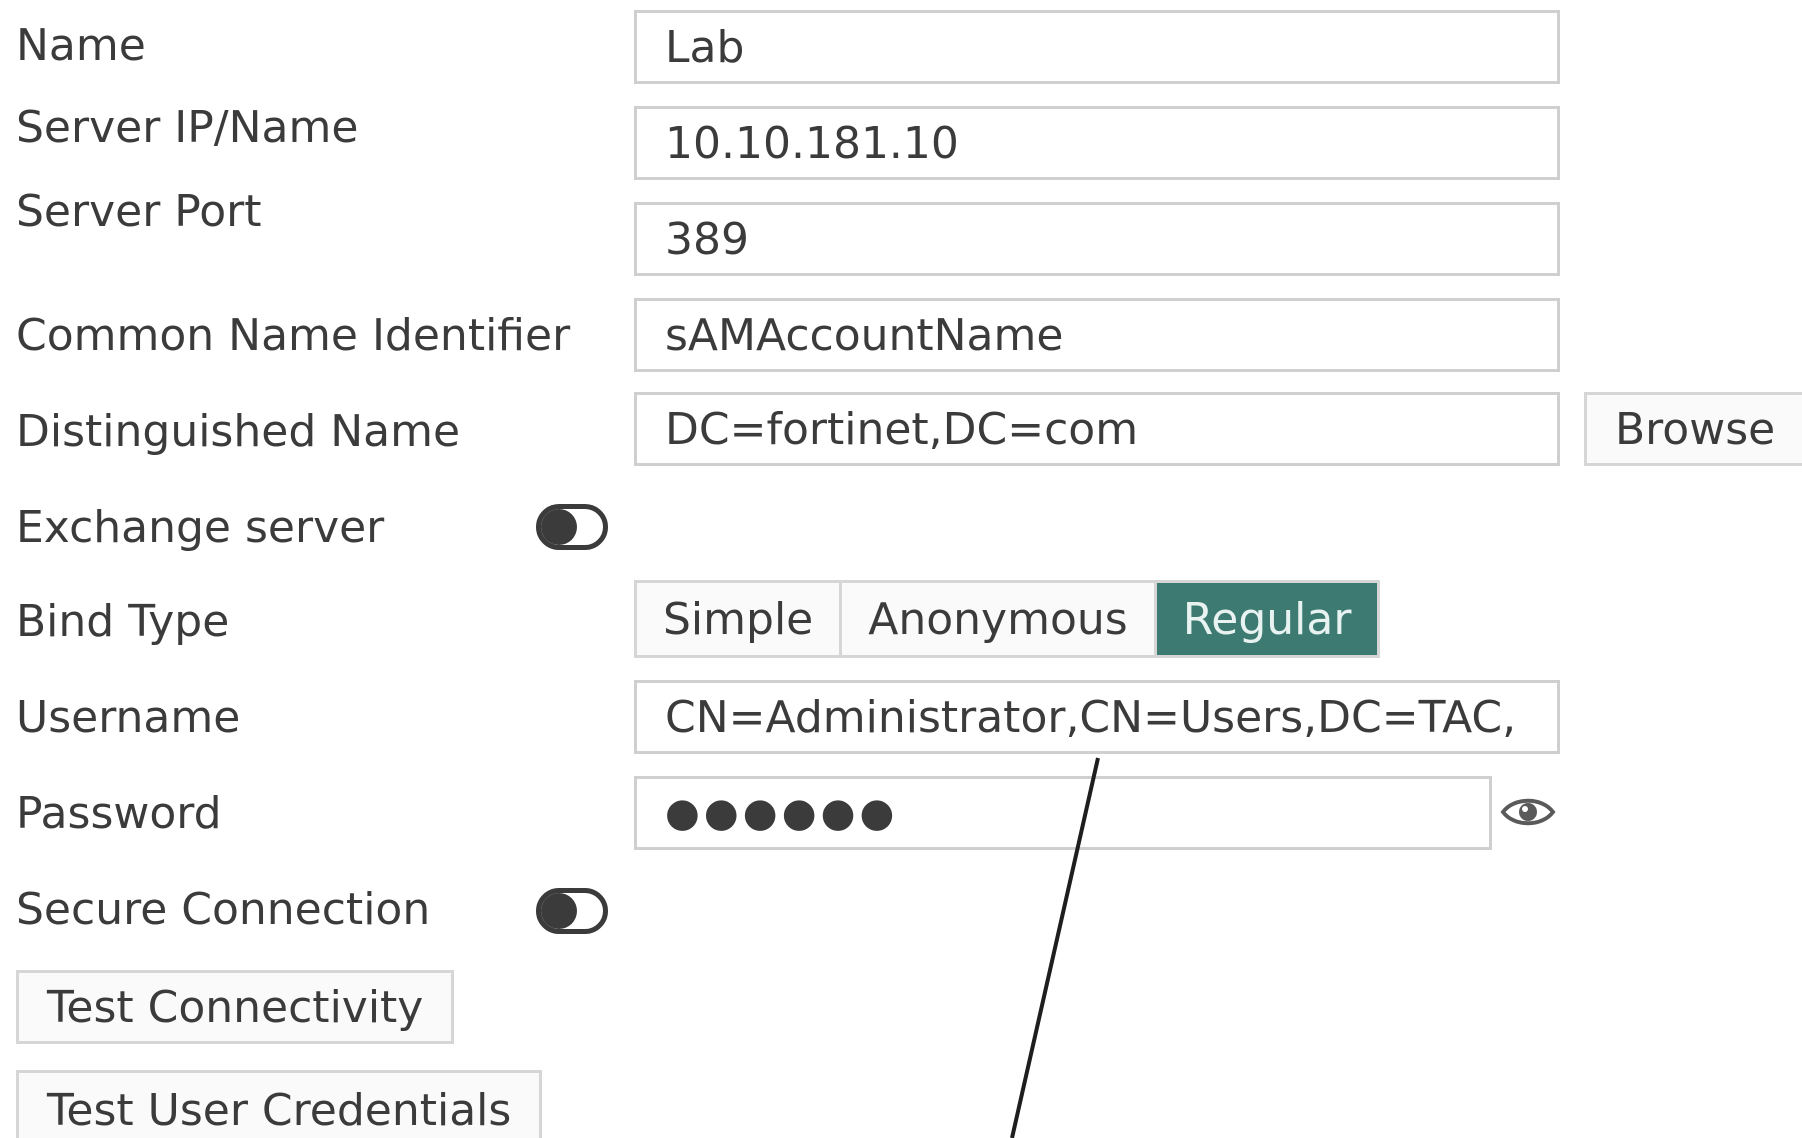  What do you see at coordinates (1097, 335) in the screenshot?
I see `common-name-identifier-input: sAMAccountName` at bounding box center [1097, 335].